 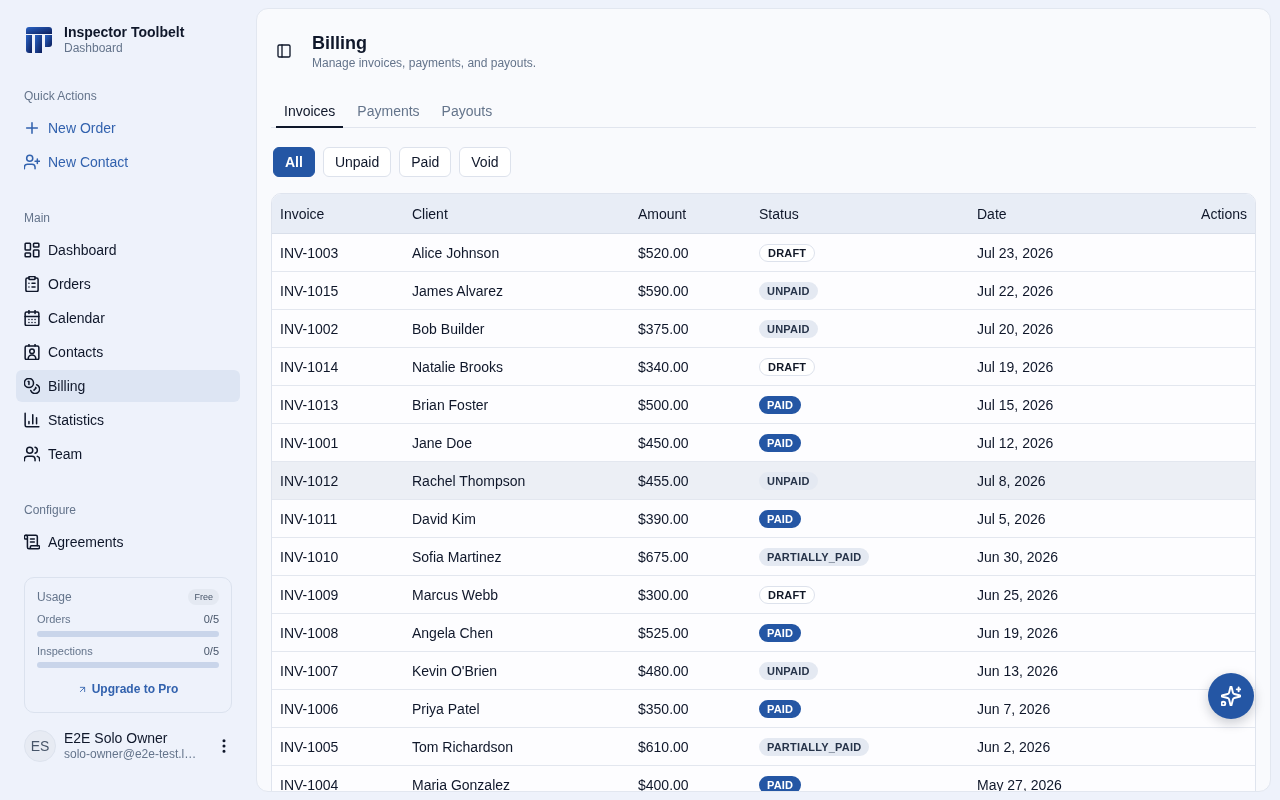 I want to click on app-subtitle: Dashboard, so click(x=94, y=48).